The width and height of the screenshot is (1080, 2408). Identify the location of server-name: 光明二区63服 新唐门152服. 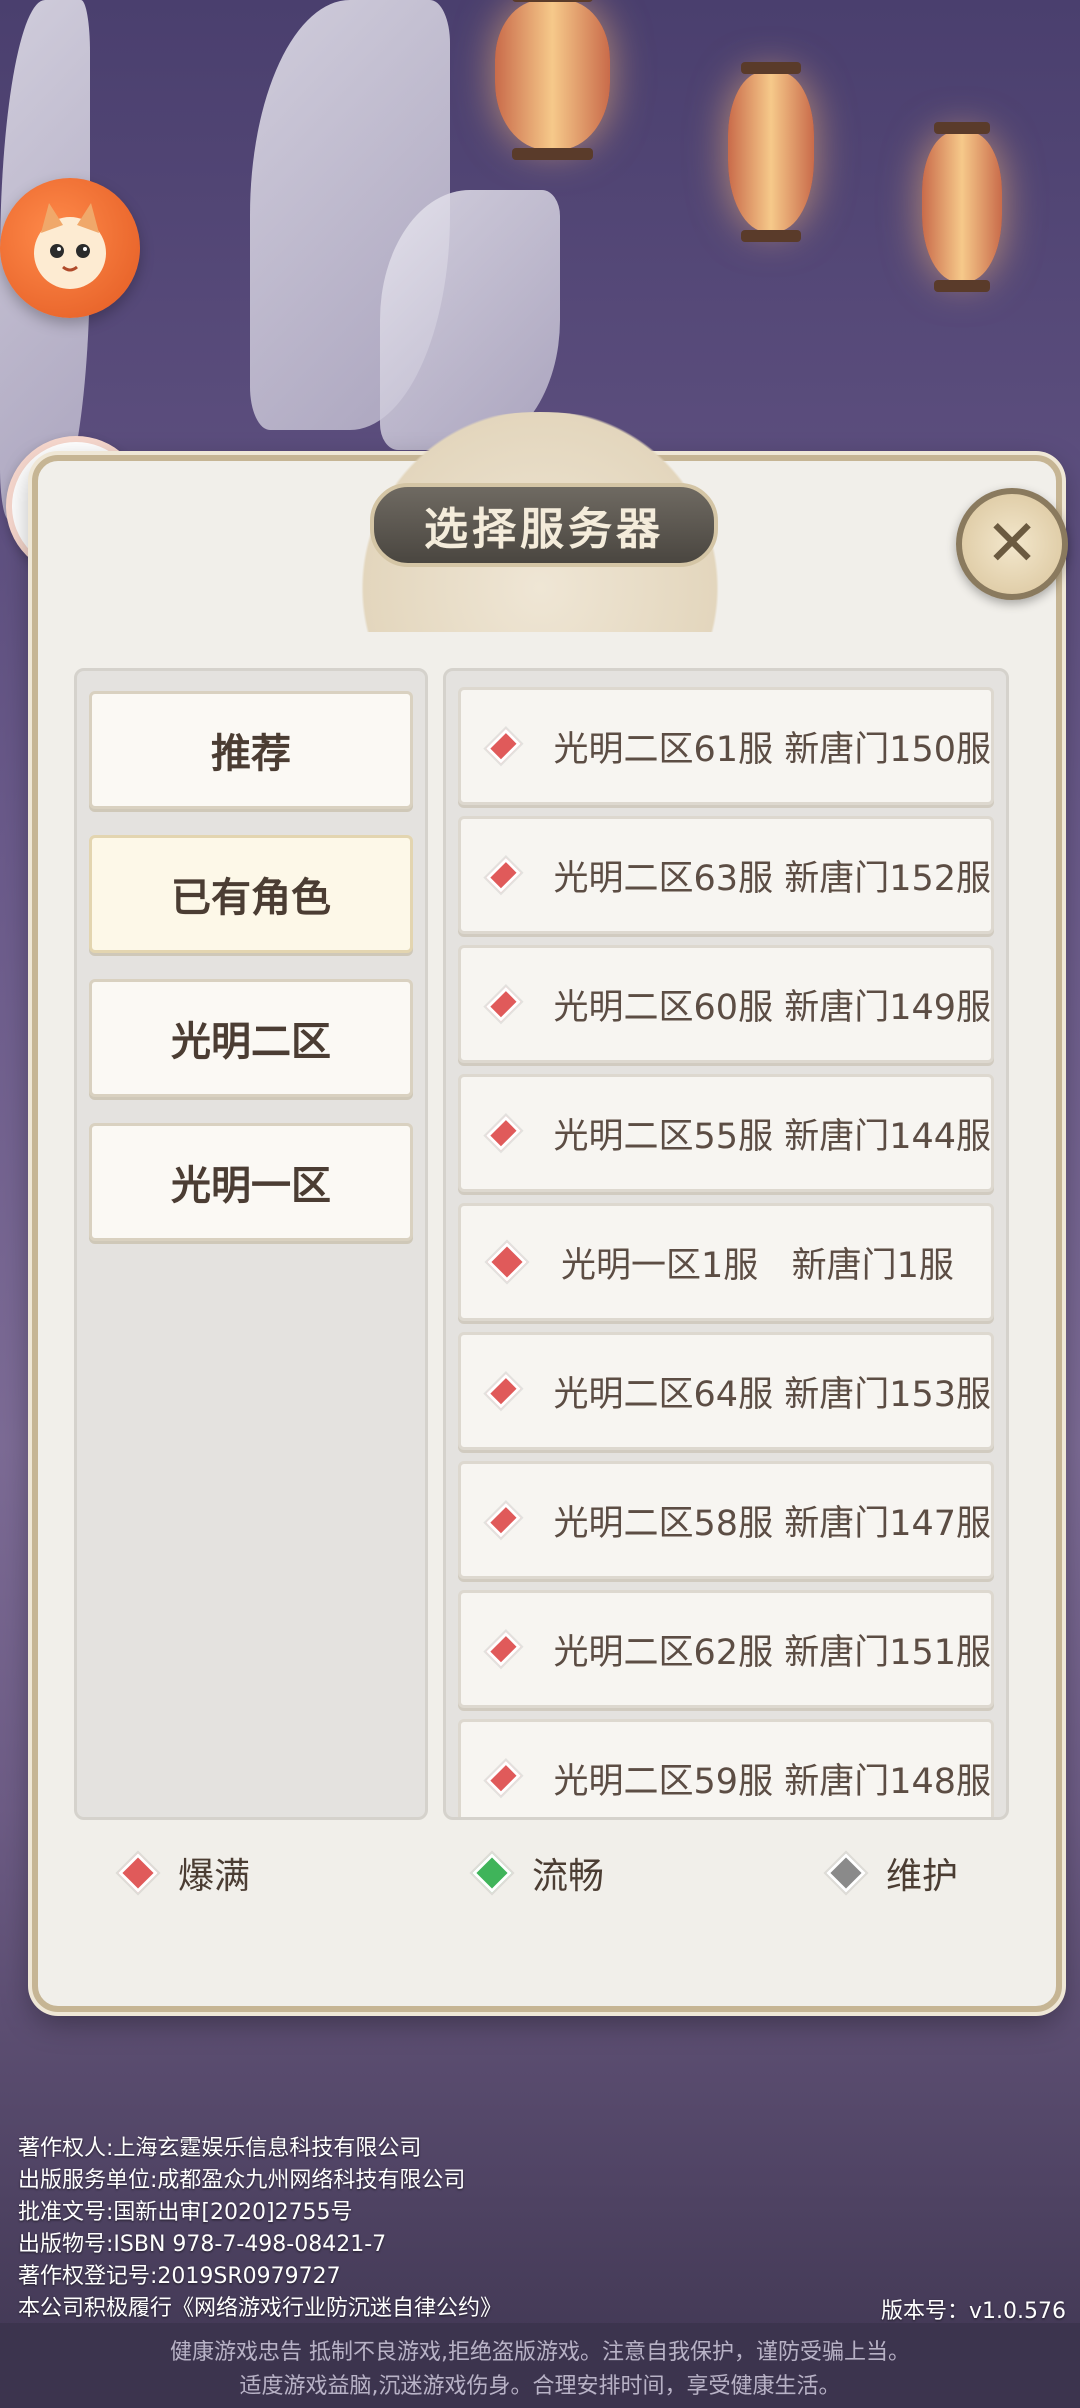
(772, 878).